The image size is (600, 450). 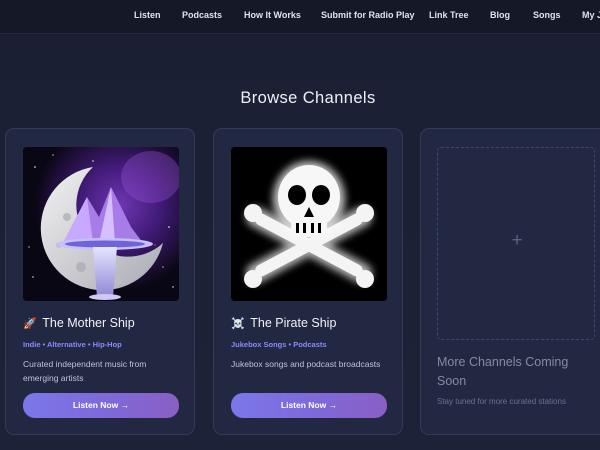 I want to click on channel-description: Jukebox songs and podcast broadcasts, so click(x=306, y=364).